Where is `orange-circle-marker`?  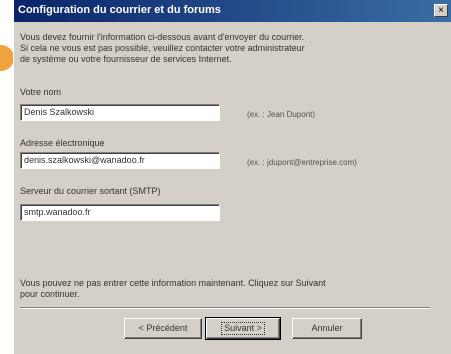
orange-circle-marker is located at coordinates (7, 58).